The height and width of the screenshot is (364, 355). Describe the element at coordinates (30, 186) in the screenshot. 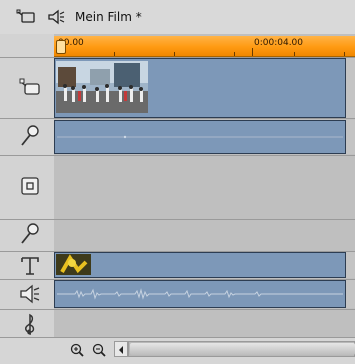

I see `overlay-frame-icon` at that location.